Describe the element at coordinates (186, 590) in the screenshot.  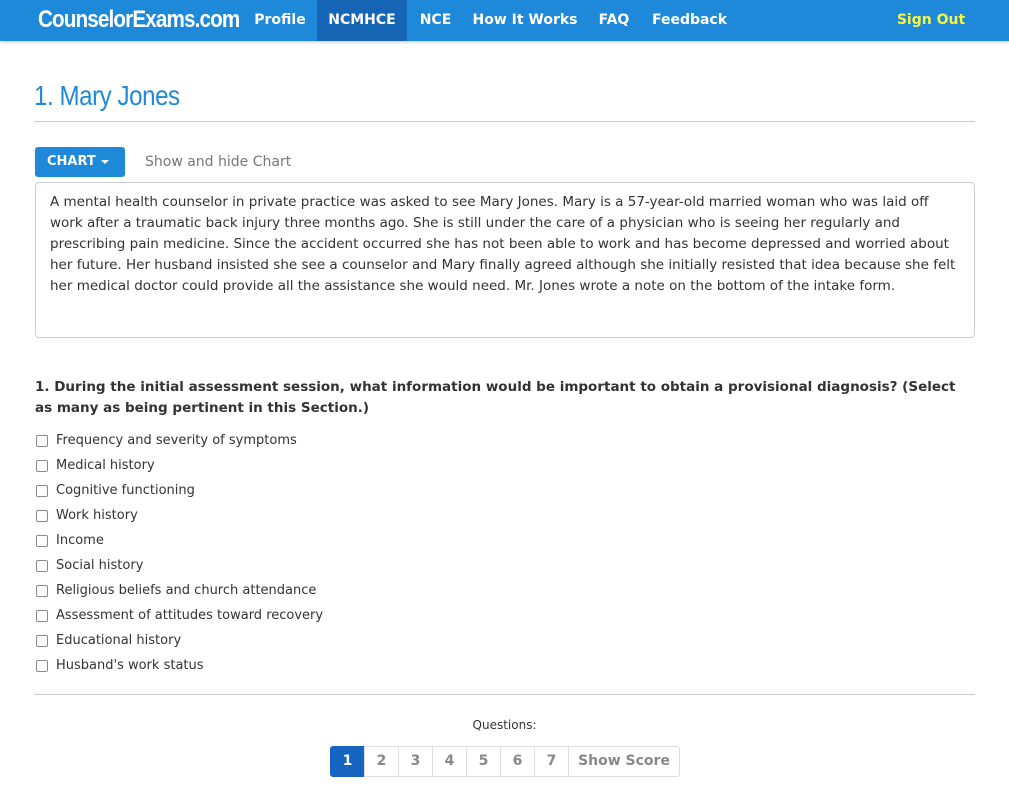
I see `option-label: Religious beliefs and church attendance` at that location.